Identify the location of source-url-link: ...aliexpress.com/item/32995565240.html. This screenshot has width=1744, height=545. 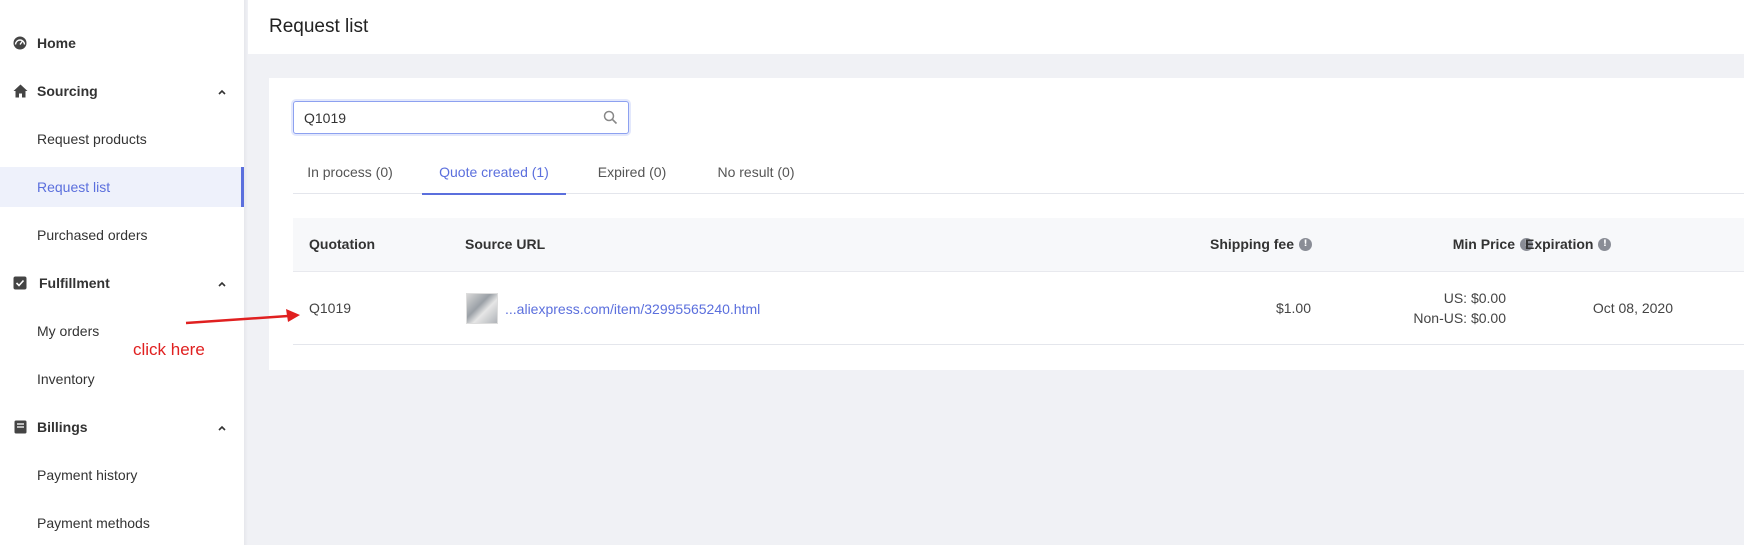
(632, 309).